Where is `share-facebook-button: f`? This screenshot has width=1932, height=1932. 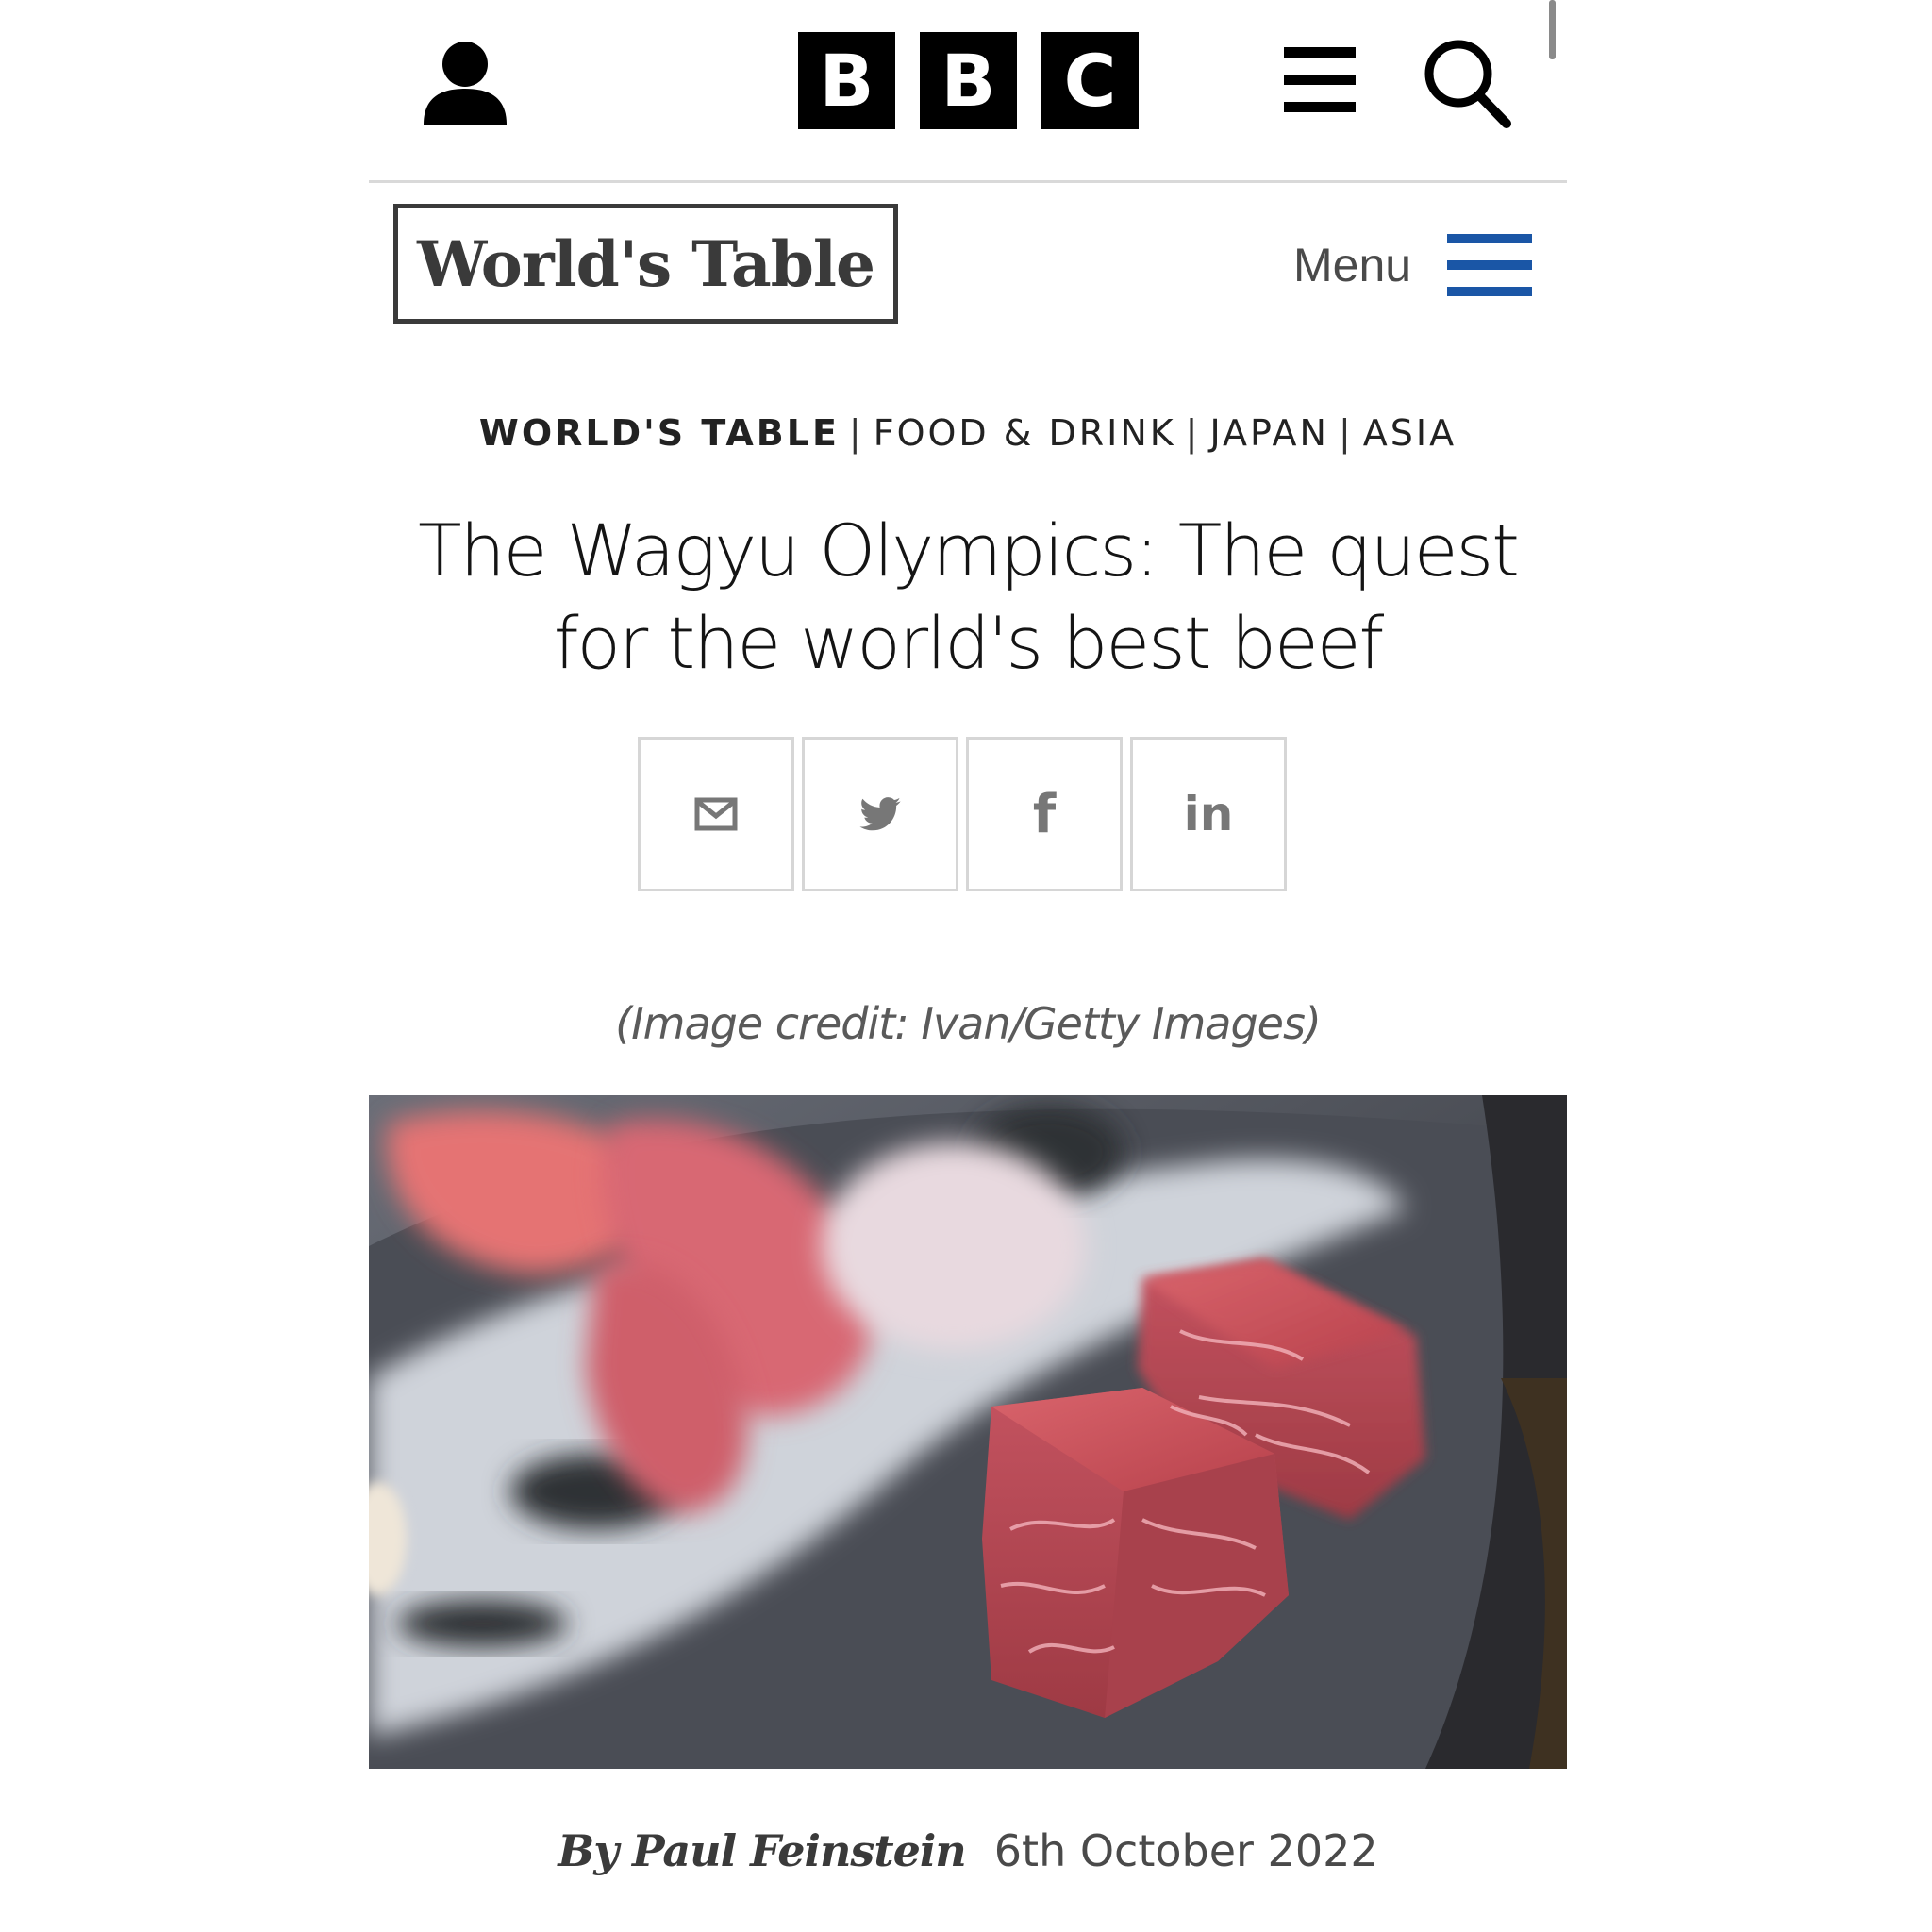 share-facebook-button: f is located at coordinates (1044, 814).